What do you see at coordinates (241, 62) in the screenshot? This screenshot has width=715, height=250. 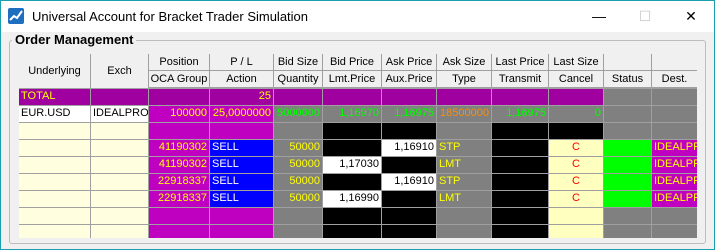 I see `col-header-pl: P / L` at bounding box center [241, 62].